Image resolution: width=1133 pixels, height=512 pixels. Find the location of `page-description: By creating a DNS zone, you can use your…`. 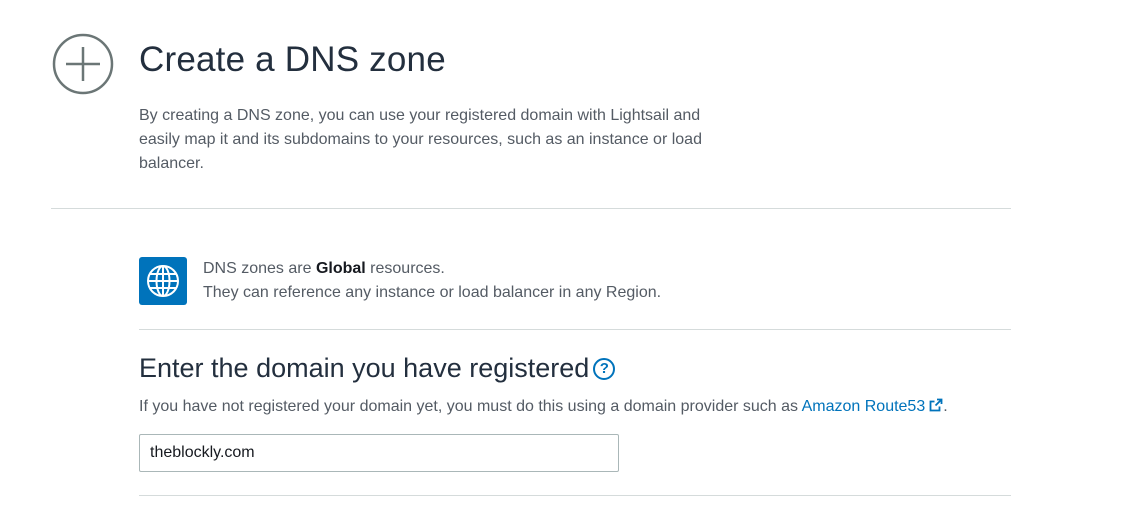

page-description: By creating a DNS zone, you can use your… is located at coordinates (420, 139).